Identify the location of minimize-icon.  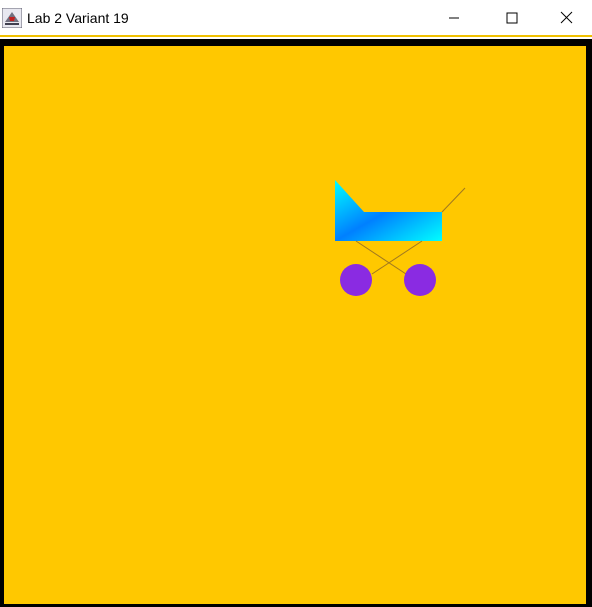
(454, 17).